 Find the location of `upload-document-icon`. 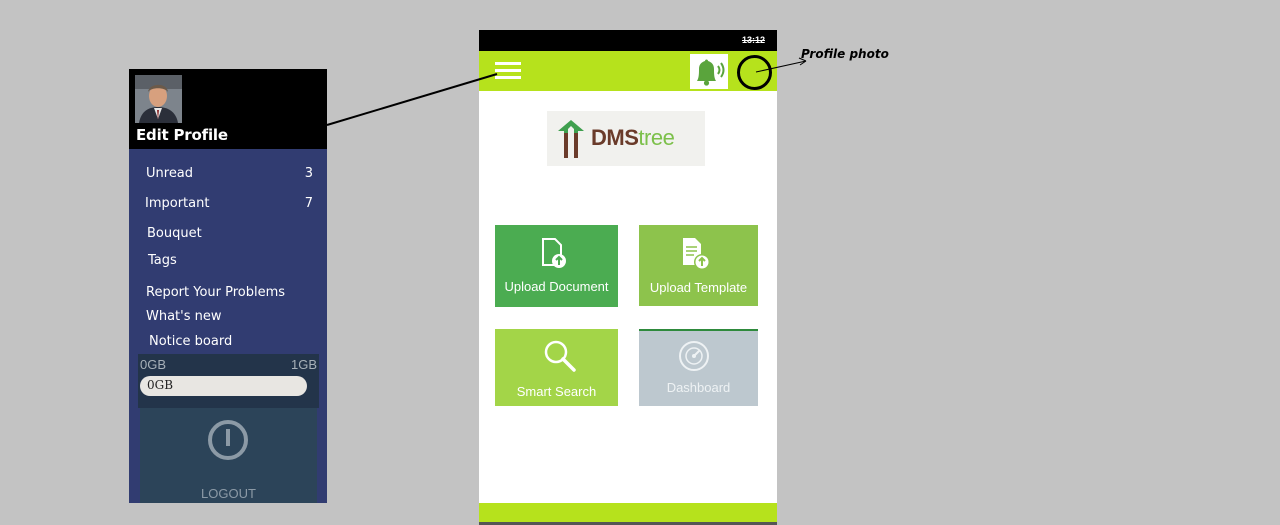

upload-document-icon is located at coordinates (554, 253).